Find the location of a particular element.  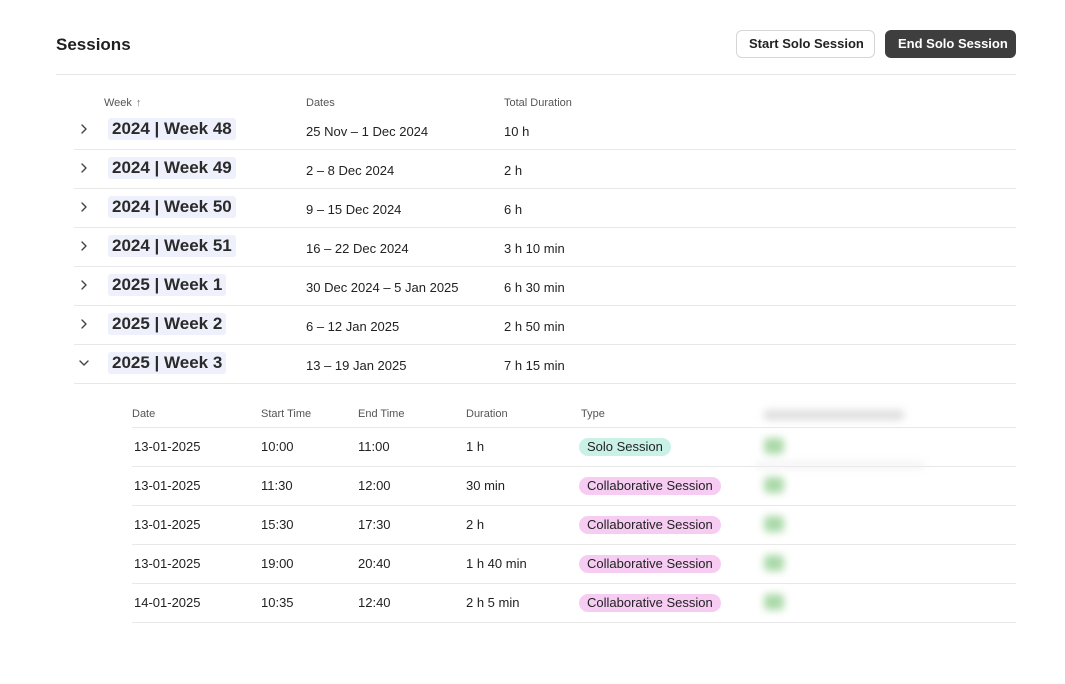

week-total-duration: 2 h 50 min is located at coordinates (534, 326).